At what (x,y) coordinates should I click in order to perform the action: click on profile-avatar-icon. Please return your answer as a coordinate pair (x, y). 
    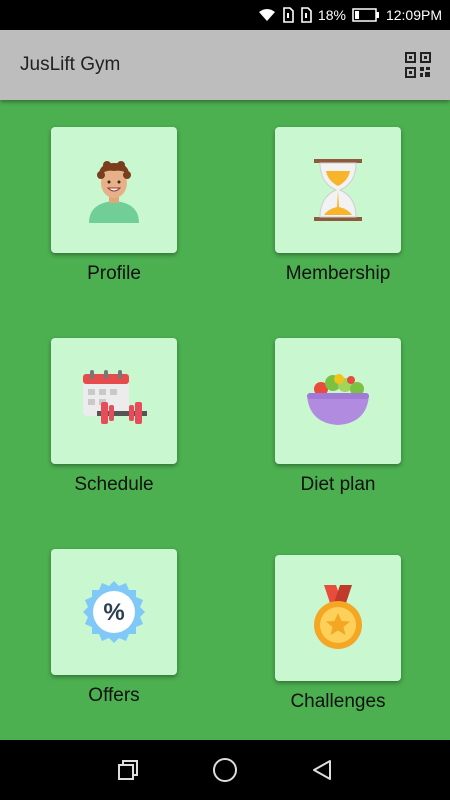
    Looking at the image, I should click on (114, 192).